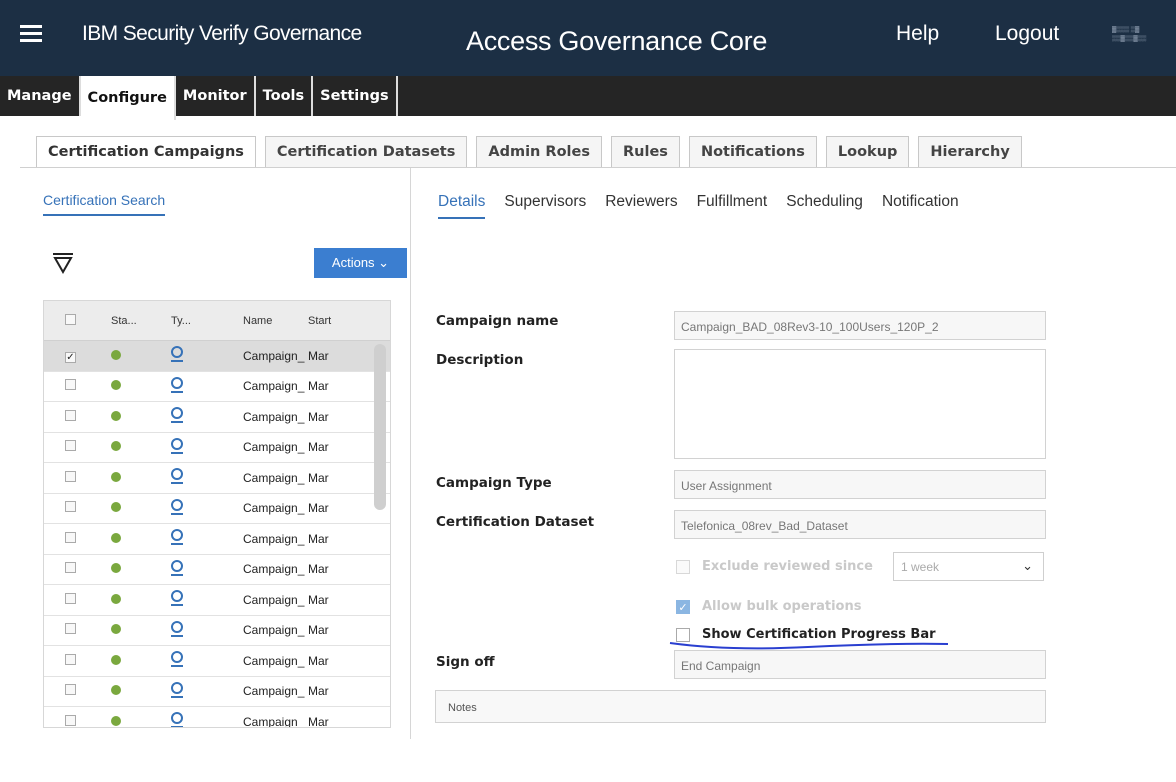  What do you see at coordinates (1027, 34) in the screenshot?
I see `logout-link: Logout` at bounding box center [1027, 34].